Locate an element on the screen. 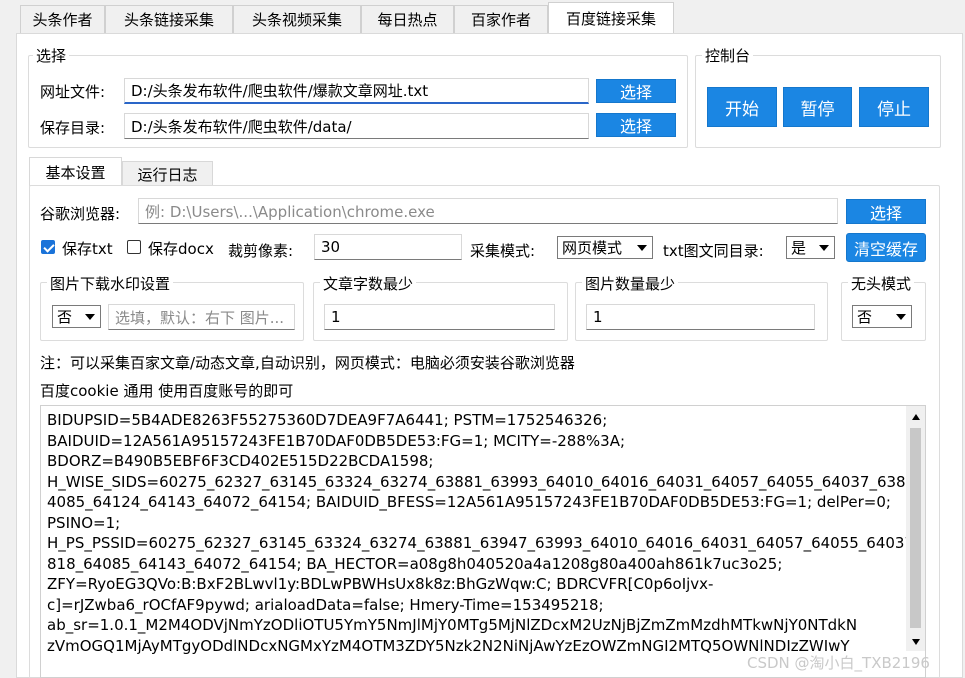 Image resolution: width=965 pixels, height=678 pixels. cookie-label: 百度cookie 通用 使用百度账号的即可 is located at coordinates (167, 391).